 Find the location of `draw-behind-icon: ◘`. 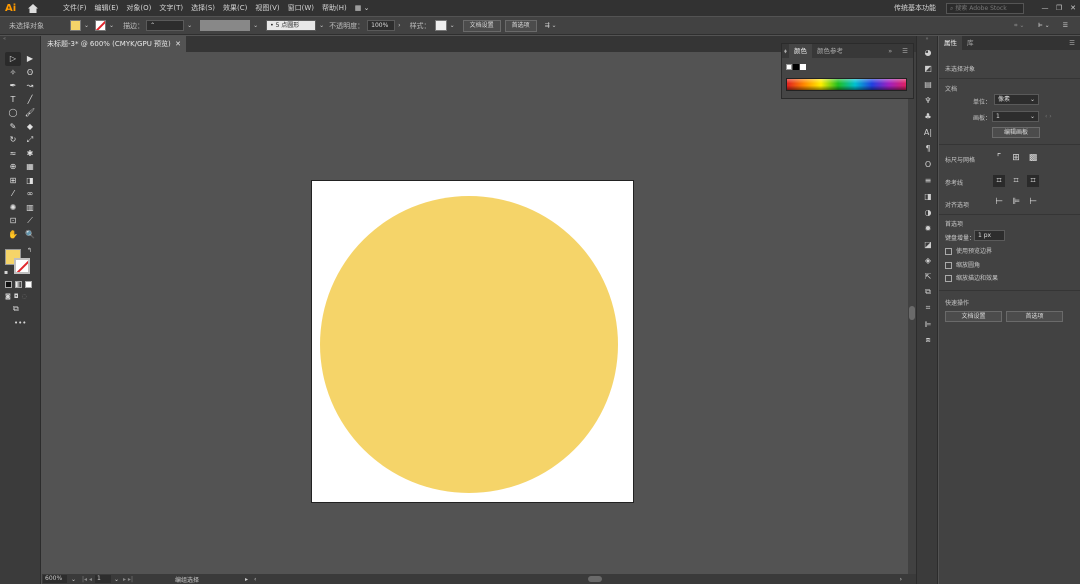

draw-behind-icon: ◘ is located at coordinates (16, 296).